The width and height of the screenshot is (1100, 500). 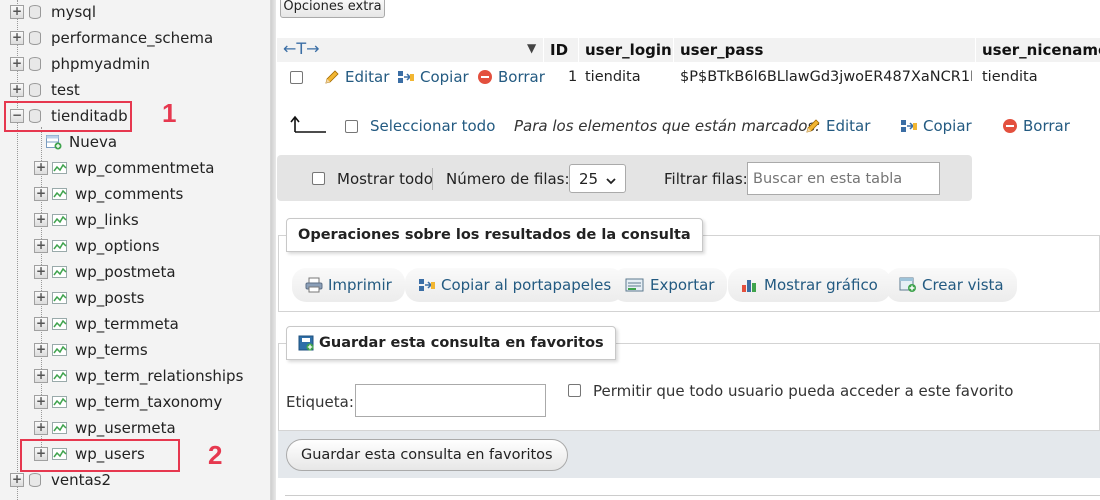 I want to click on bulk-delete-label: Borrar, so click(x=1046, y=126).